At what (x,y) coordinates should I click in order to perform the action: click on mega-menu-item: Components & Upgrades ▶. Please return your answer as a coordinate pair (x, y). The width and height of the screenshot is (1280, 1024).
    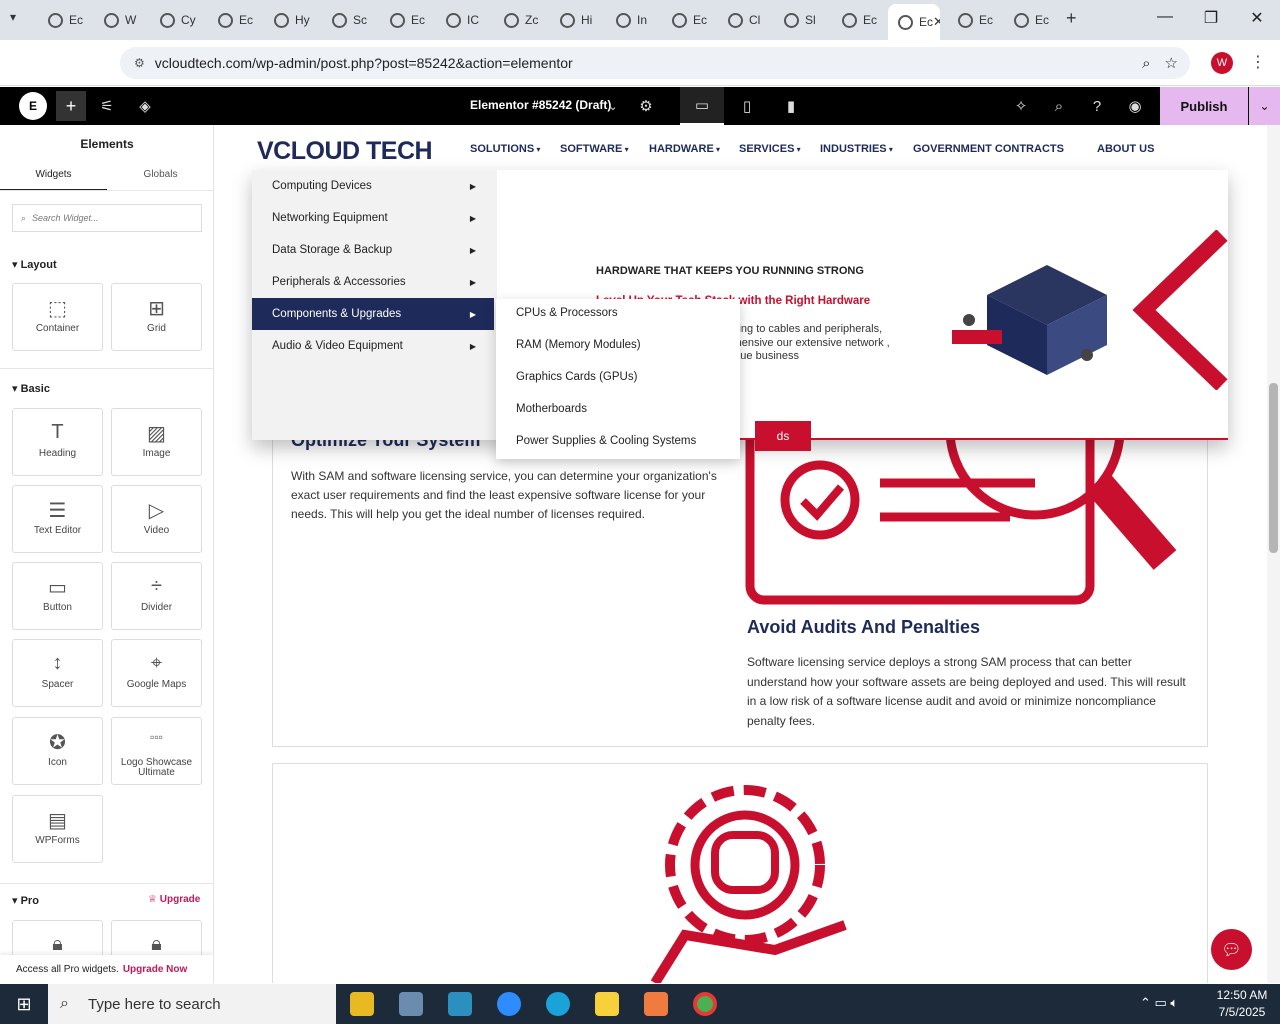
    Looking at the image, I should click on (373, 314).